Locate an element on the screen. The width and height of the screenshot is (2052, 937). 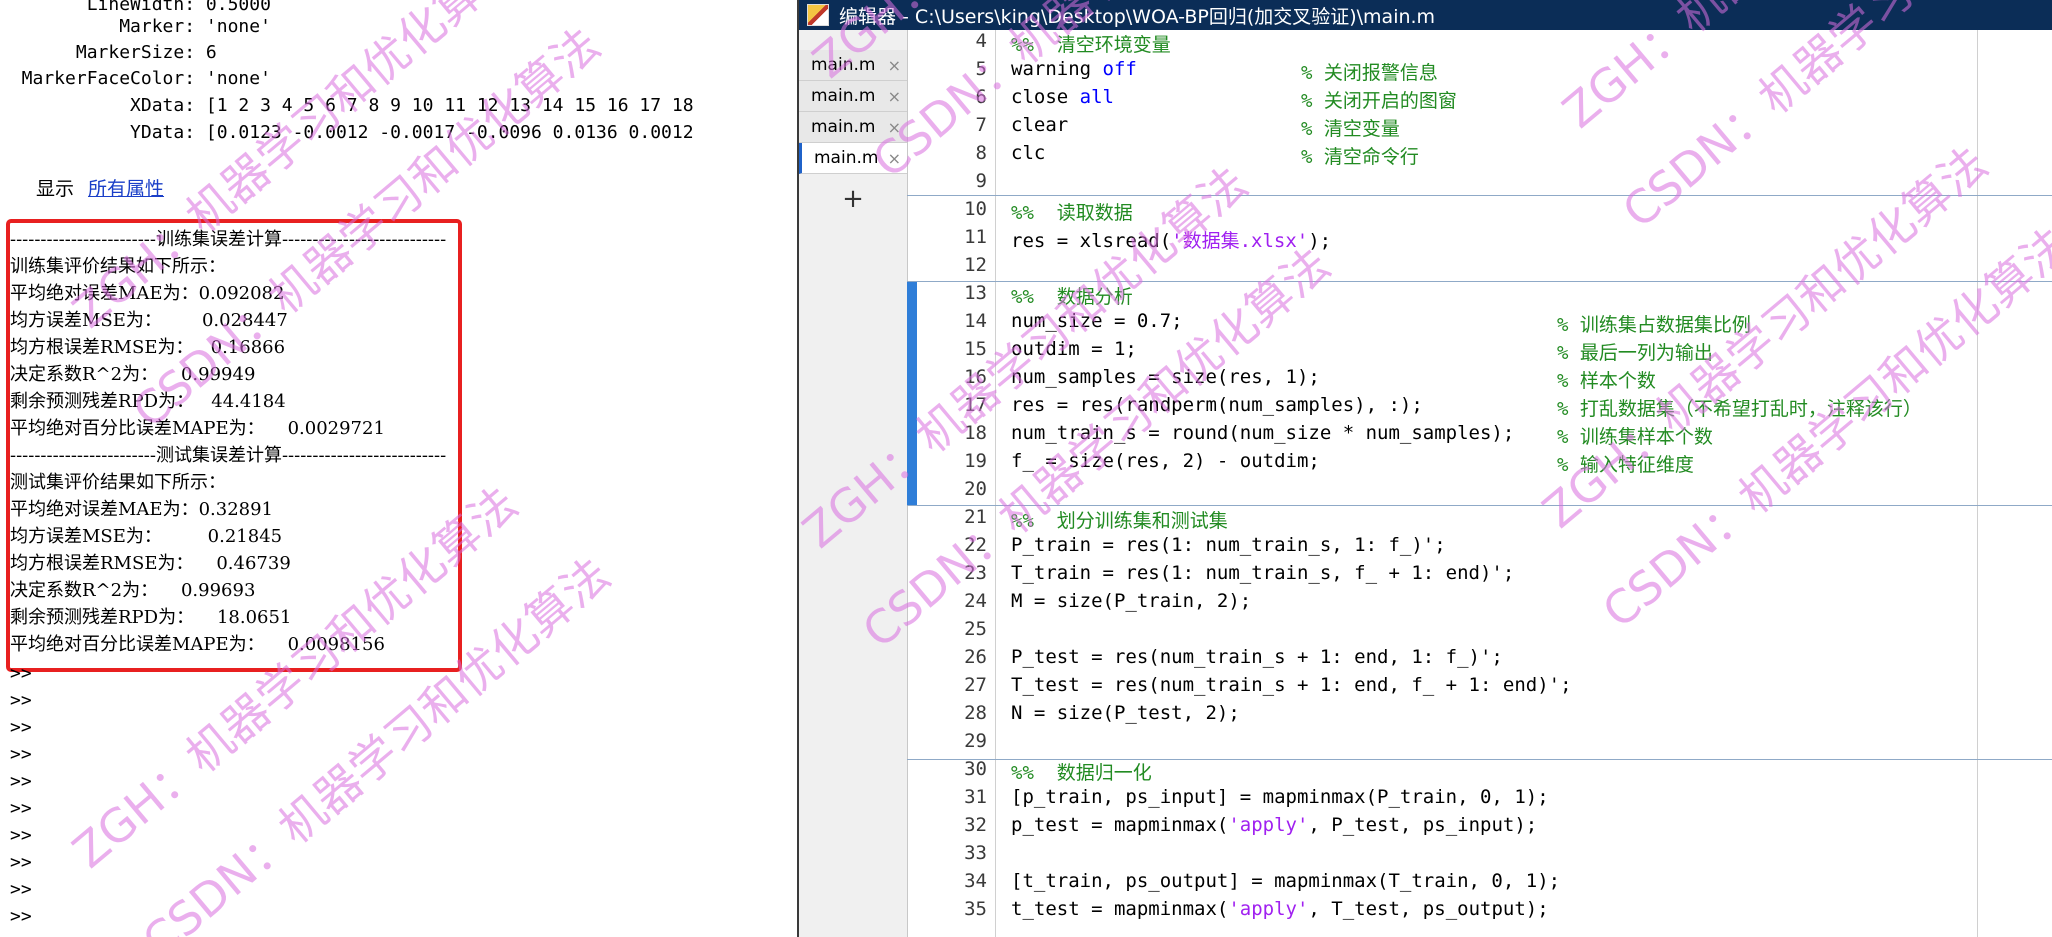
line-number: 29 is located at coordinates (975, 741).